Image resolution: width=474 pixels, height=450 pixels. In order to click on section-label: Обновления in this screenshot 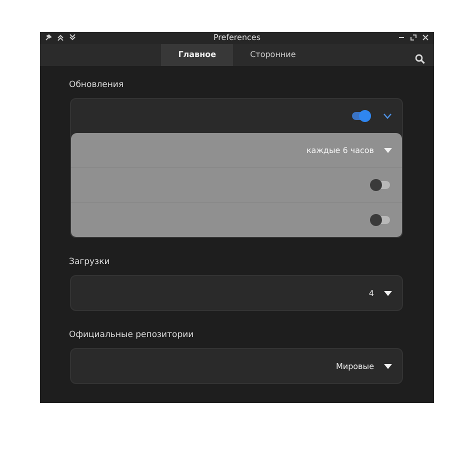, I will do `click(97, 85)`.